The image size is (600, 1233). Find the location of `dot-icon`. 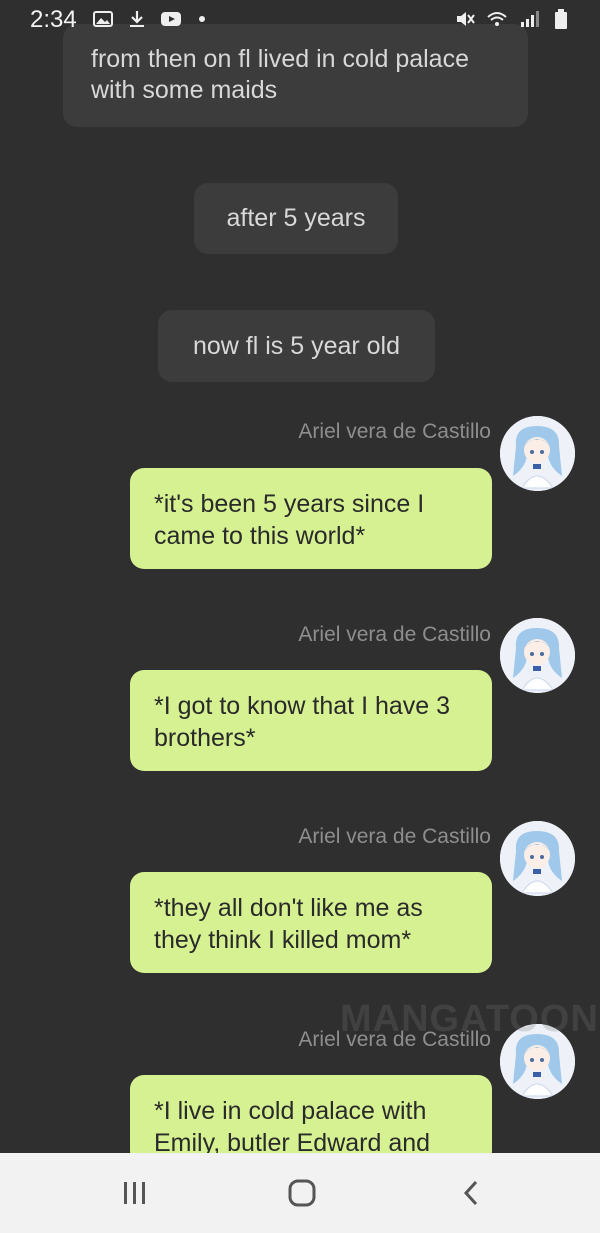

dot-icon is located at coordinates (205, 19).